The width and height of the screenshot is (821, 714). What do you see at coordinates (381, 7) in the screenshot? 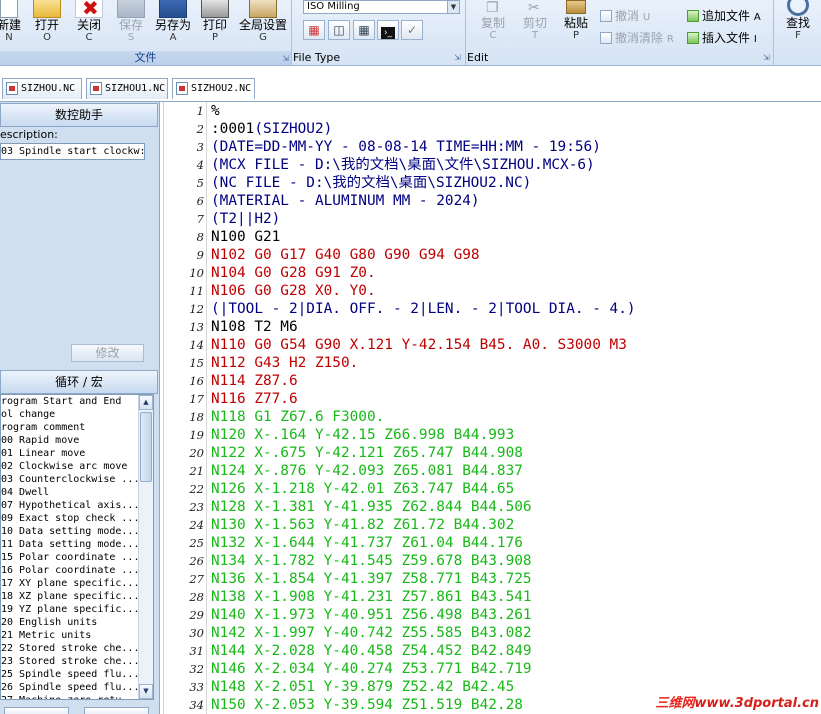
I see `file-type-select: ISO Milling ▼` at bounding box center [381, 7].